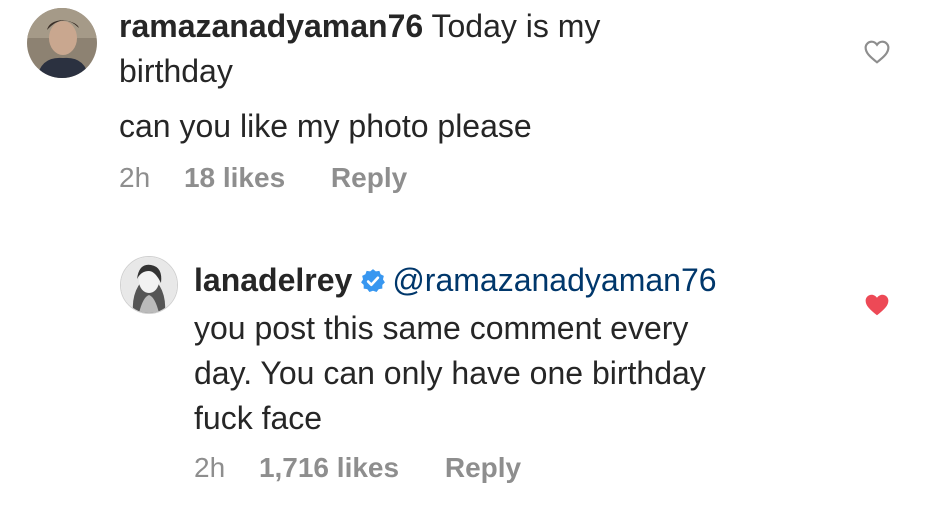 Image resolution: width=935 pixels, height=525 pixels. What do you see at coordinates (258, 418) in the screenshot?
I see `comment-text-line3: fuck face` at bounding box center [258, 418].